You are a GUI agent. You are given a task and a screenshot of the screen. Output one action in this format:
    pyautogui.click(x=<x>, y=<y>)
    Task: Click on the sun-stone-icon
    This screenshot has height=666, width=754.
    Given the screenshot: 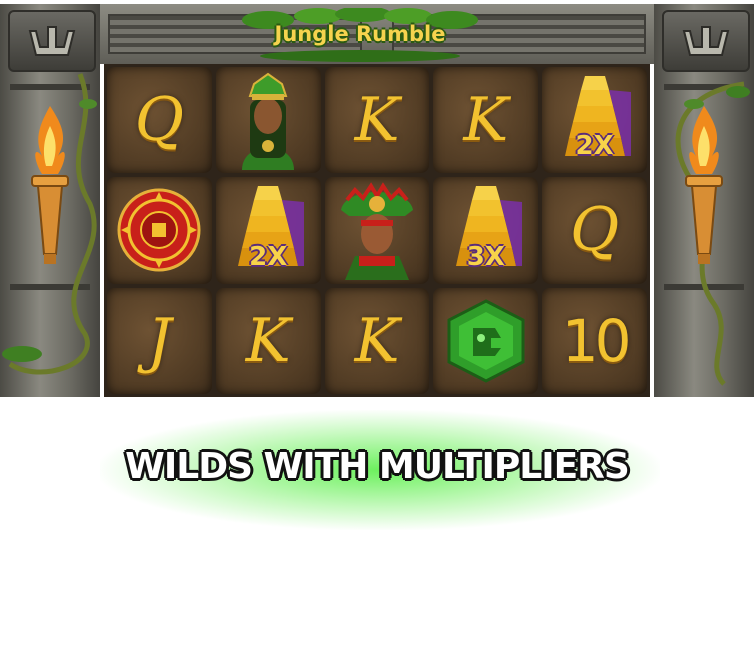 What is the action you would take?
    pyautogui.click(x=159, y=230)
    